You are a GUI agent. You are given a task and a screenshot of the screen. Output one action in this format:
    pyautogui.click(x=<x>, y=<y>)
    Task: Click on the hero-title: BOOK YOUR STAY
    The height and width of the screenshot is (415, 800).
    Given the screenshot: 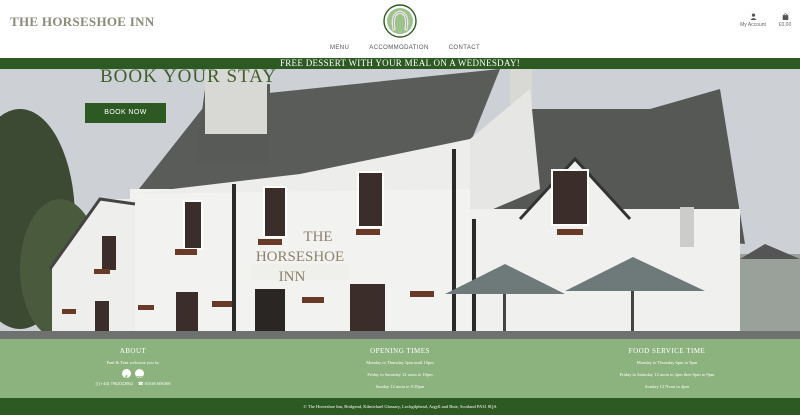 What is the action you would take?
    pyautogui.click(x=188, y=78)
    